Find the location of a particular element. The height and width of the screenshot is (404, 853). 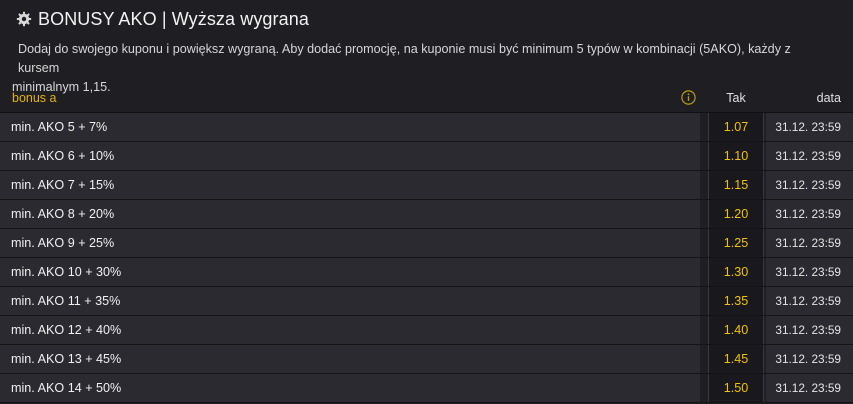

bonus-name: min. AKO 10 + 30% is located at coordinates (350, 272).